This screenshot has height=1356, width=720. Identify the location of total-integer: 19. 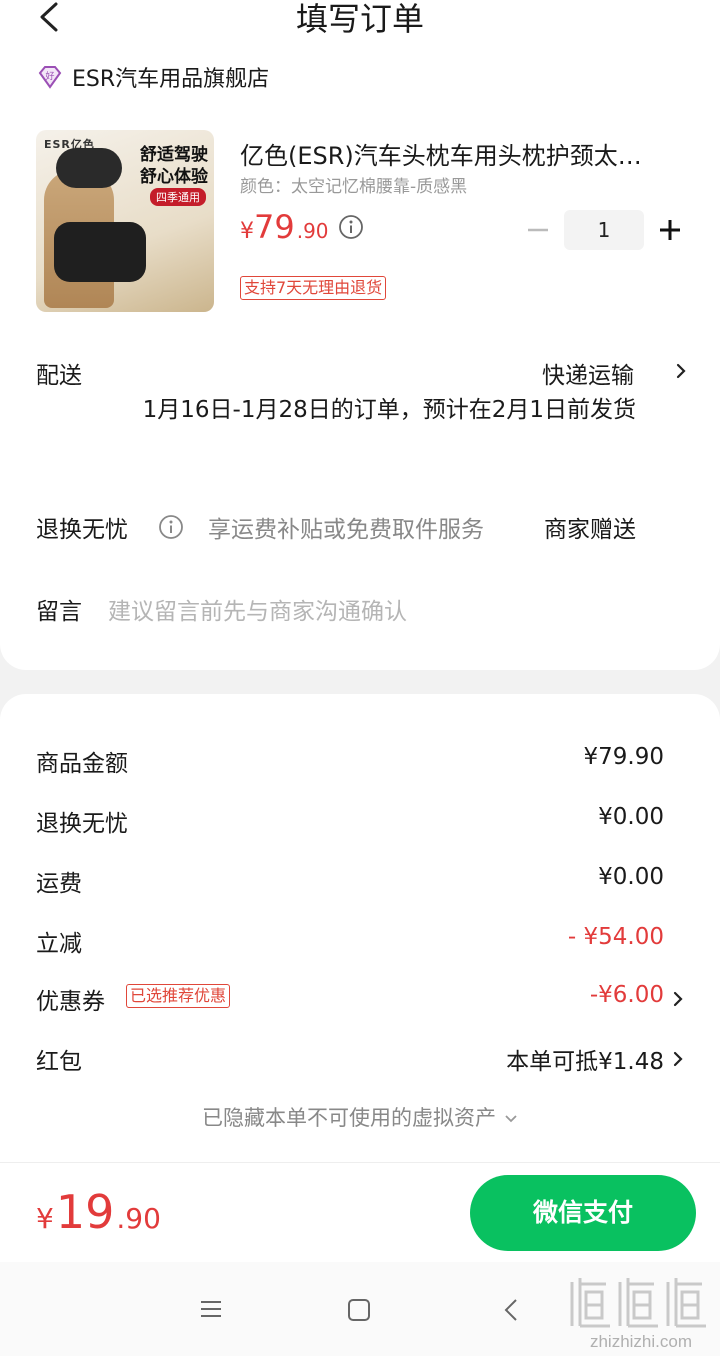
(85, 1212).